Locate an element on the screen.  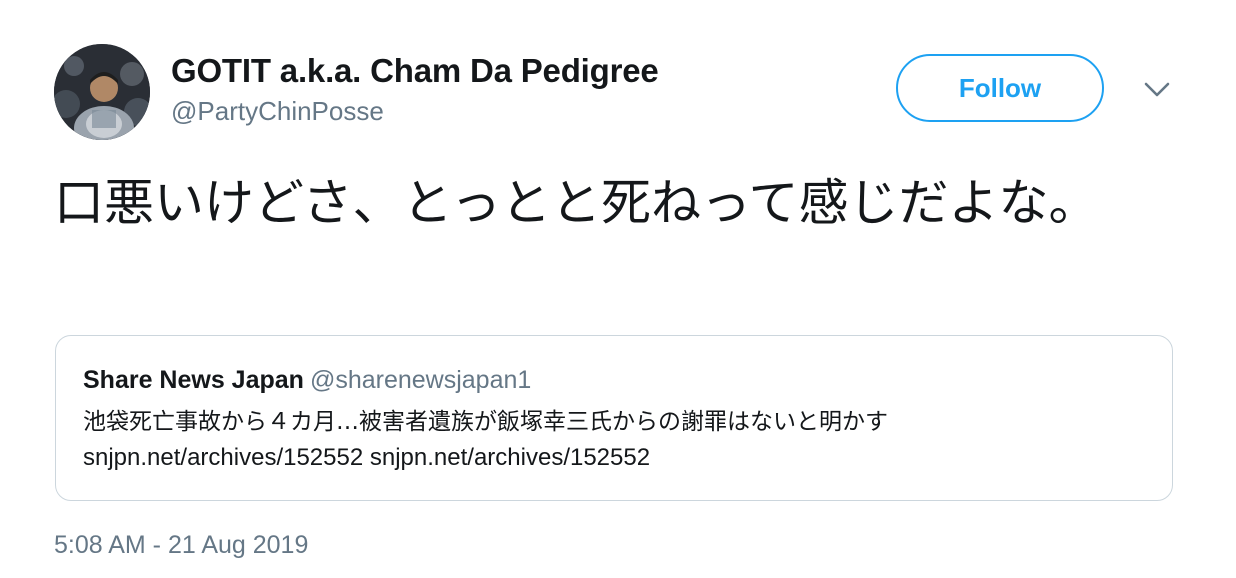
display-name: GOTIT a.k.a. Cham Da Pedigree is located at coordinates (415, 71).